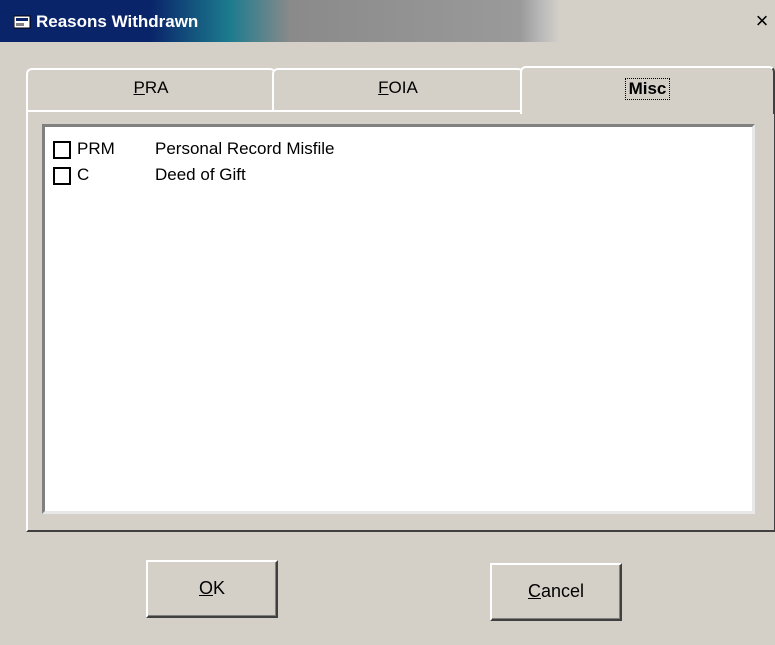 Image resolution: width=775 pixels, height=645 pixels. Describe the element at coordinates (200, 174) in the screenshot. I see `reason-description: Deed of Gift` at that location.